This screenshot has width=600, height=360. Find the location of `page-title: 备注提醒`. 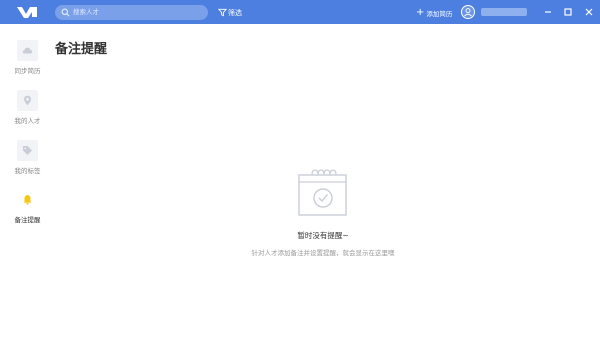

page-title: 备注提醒 is located at coordinates (81, 49).